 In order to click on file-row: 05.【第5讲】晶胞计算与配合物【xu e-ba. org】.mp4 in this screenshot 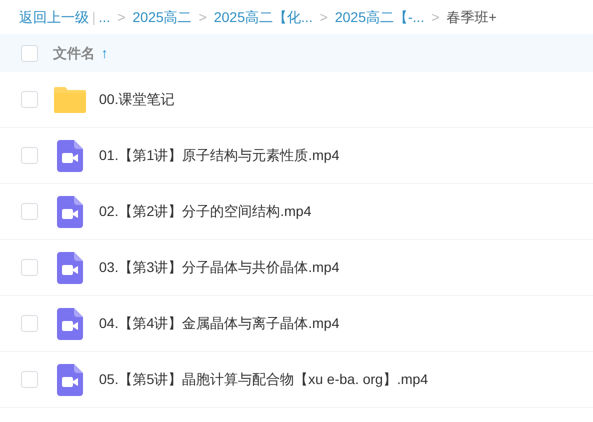, I will do `click(296, 380)`.